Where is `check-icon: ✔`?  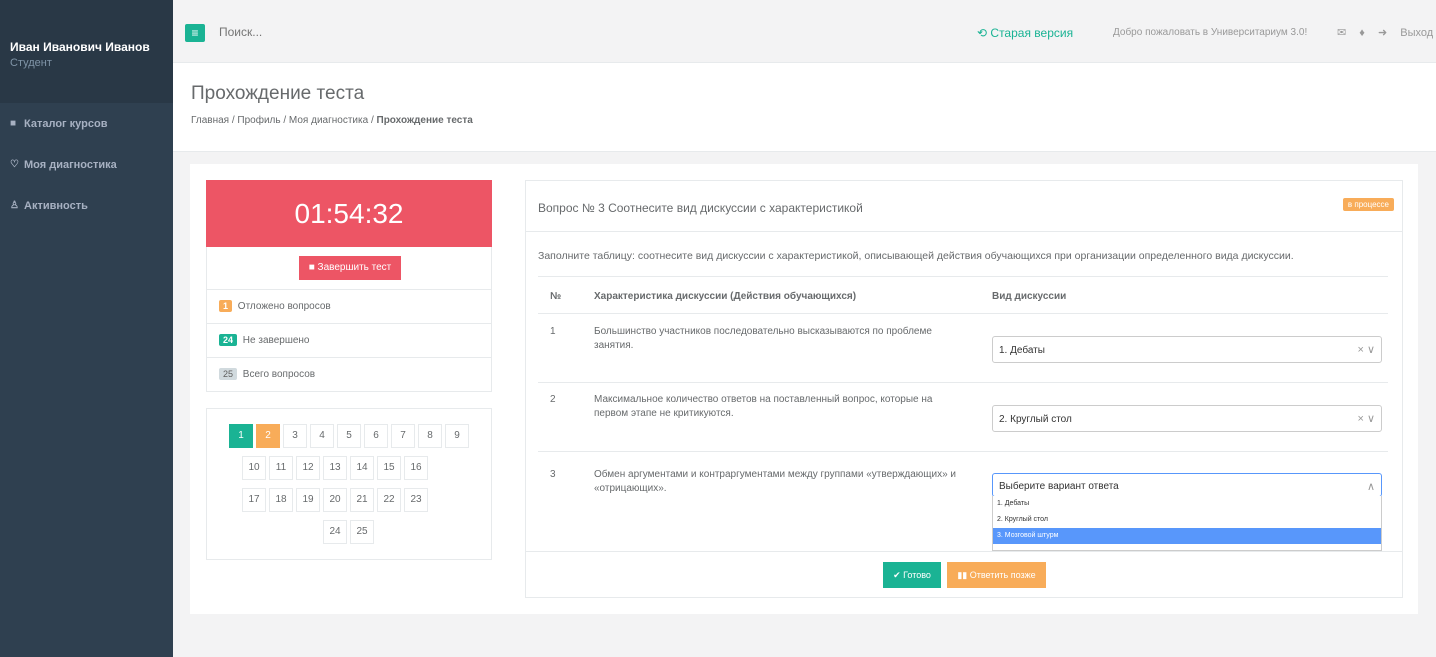
check-icon: ✔ is located at coordinates (897, 575).